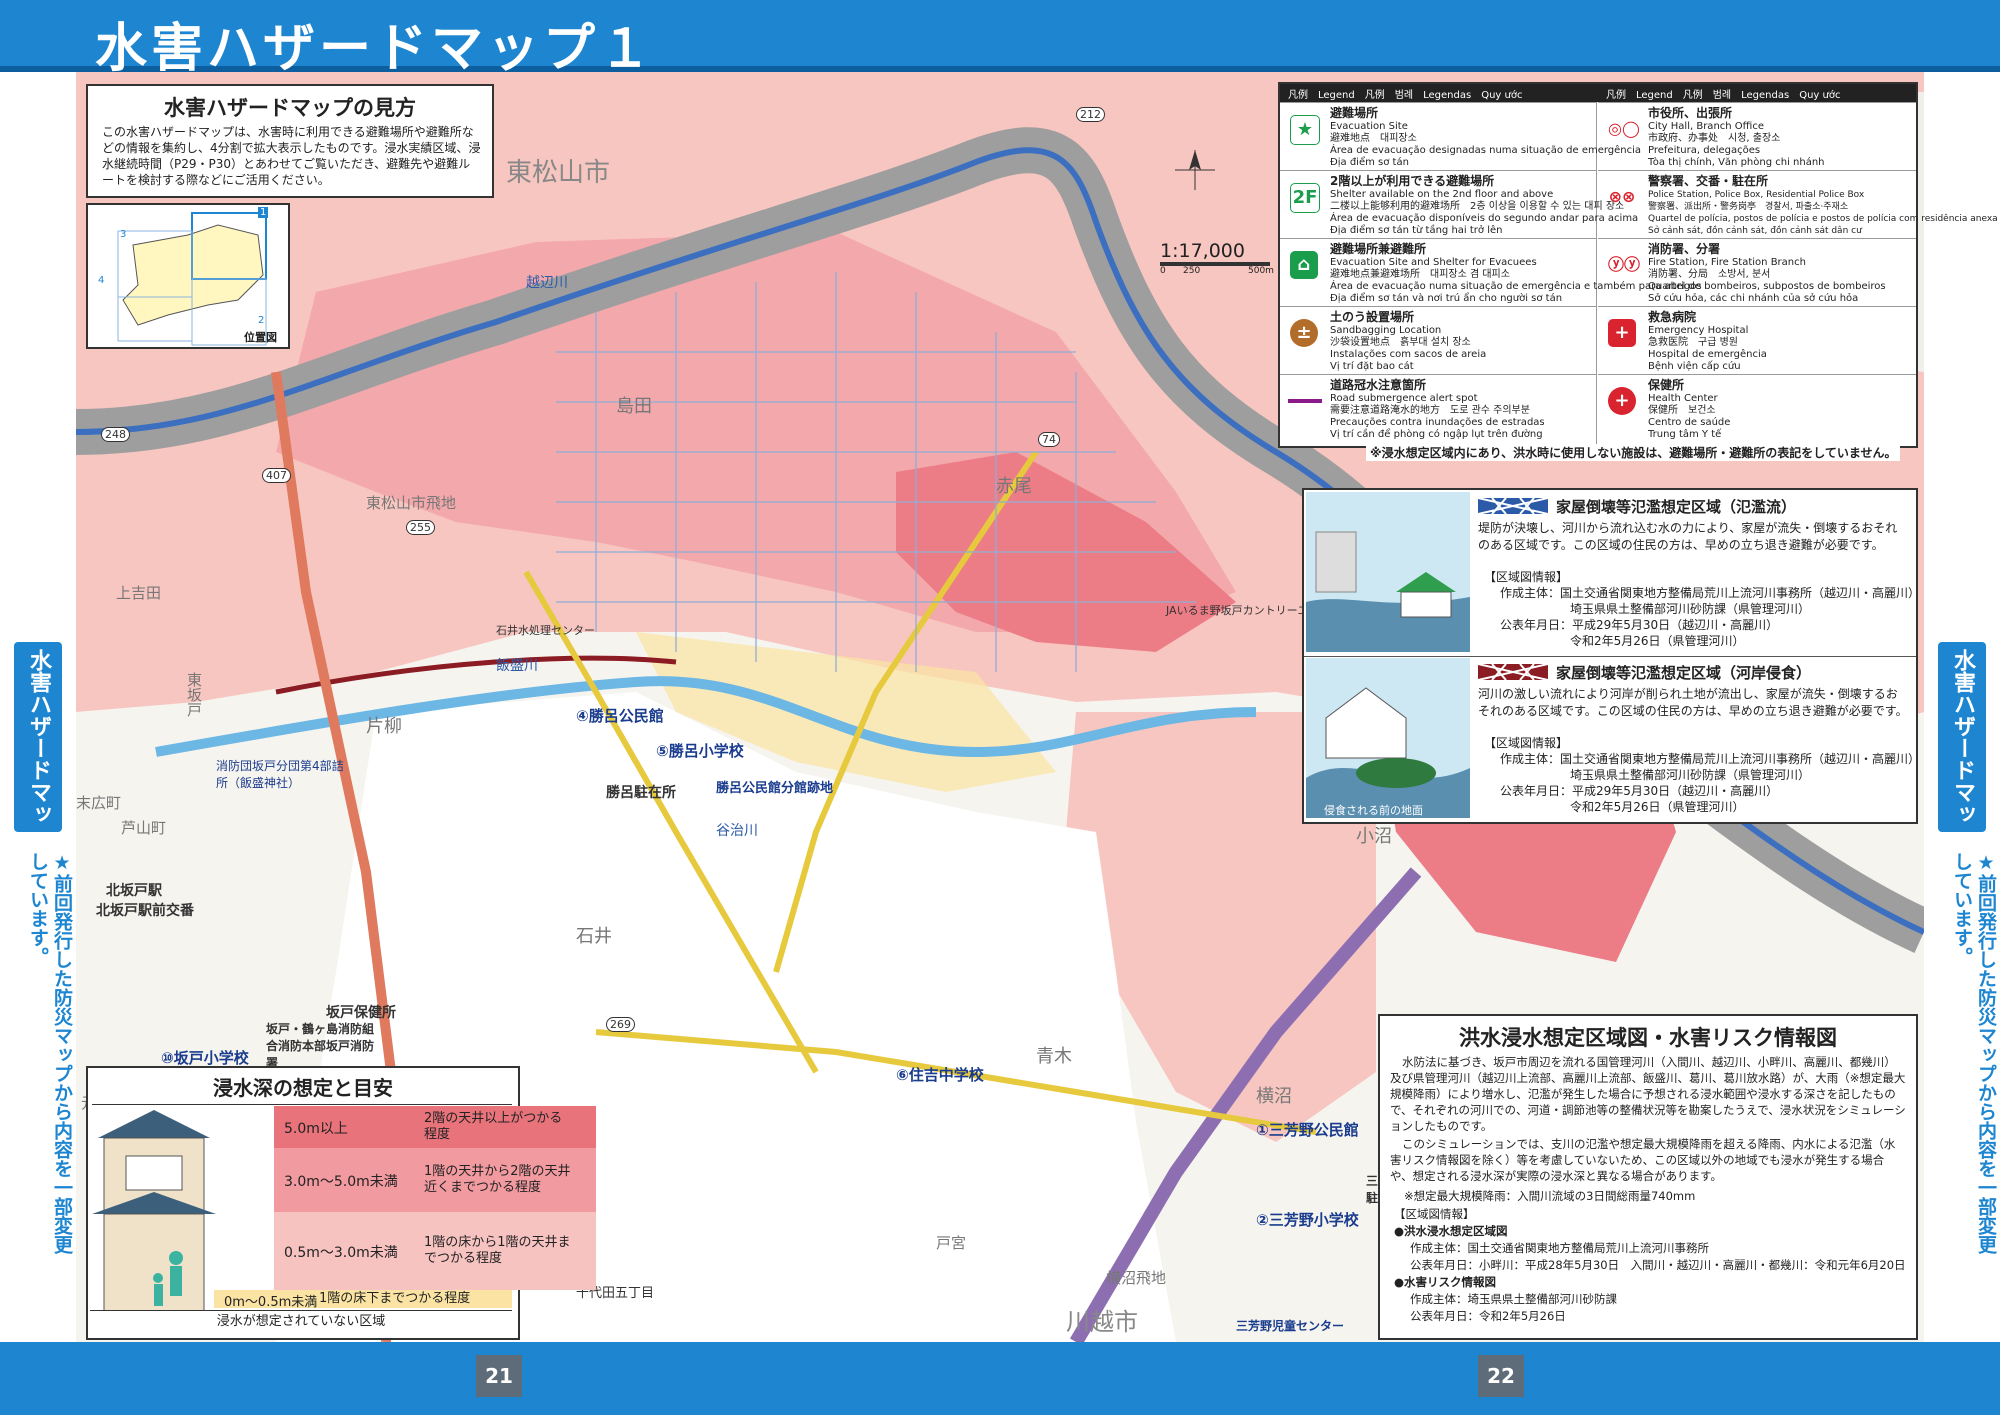  Describe the element at coordinates (582, 716) in the screenshot. I see `shelter-num: ④` at that location.